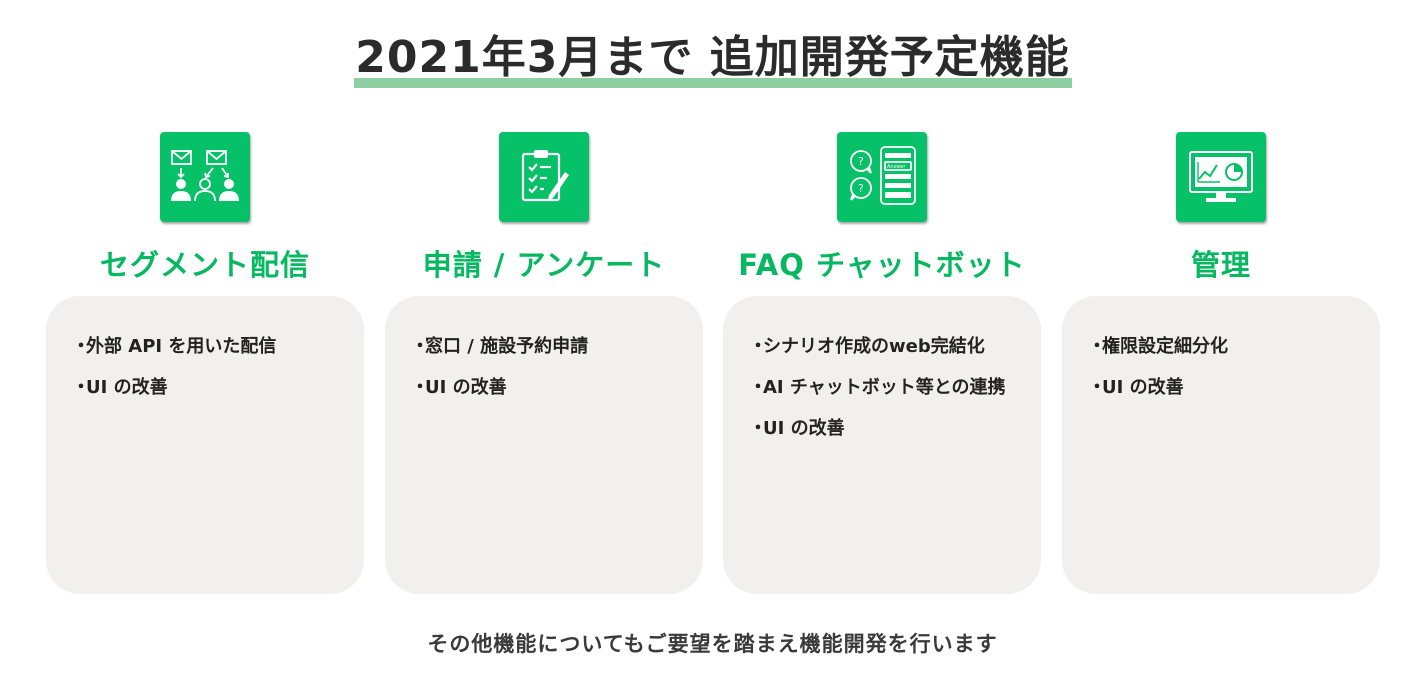 The image size is (1425, 696). Describe the element at coordinates (544, 445) in the screenshot. I see `feature-card: ・窓口 / 施設予約申請 ・UI の改善` at that location.